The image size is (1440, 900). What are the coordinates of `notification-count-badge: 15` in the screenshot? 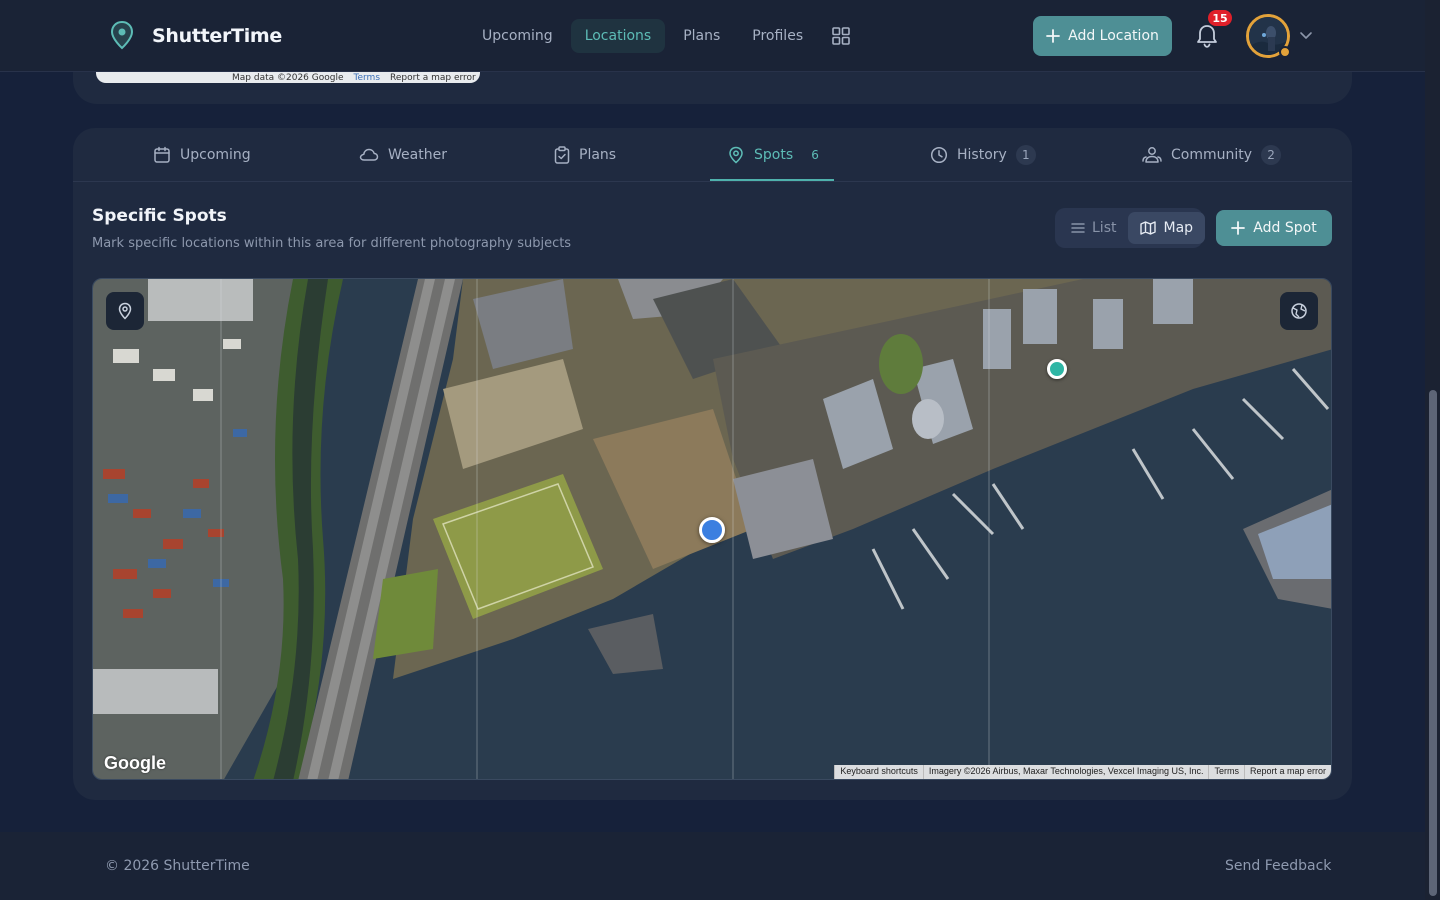 It's located at (1220, 18).